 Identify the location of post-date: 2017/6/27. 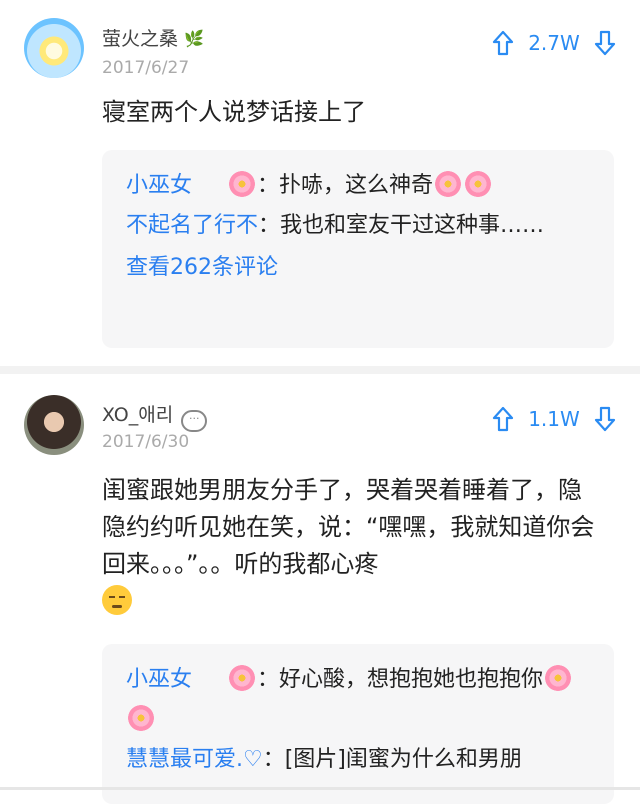
(146, 68).